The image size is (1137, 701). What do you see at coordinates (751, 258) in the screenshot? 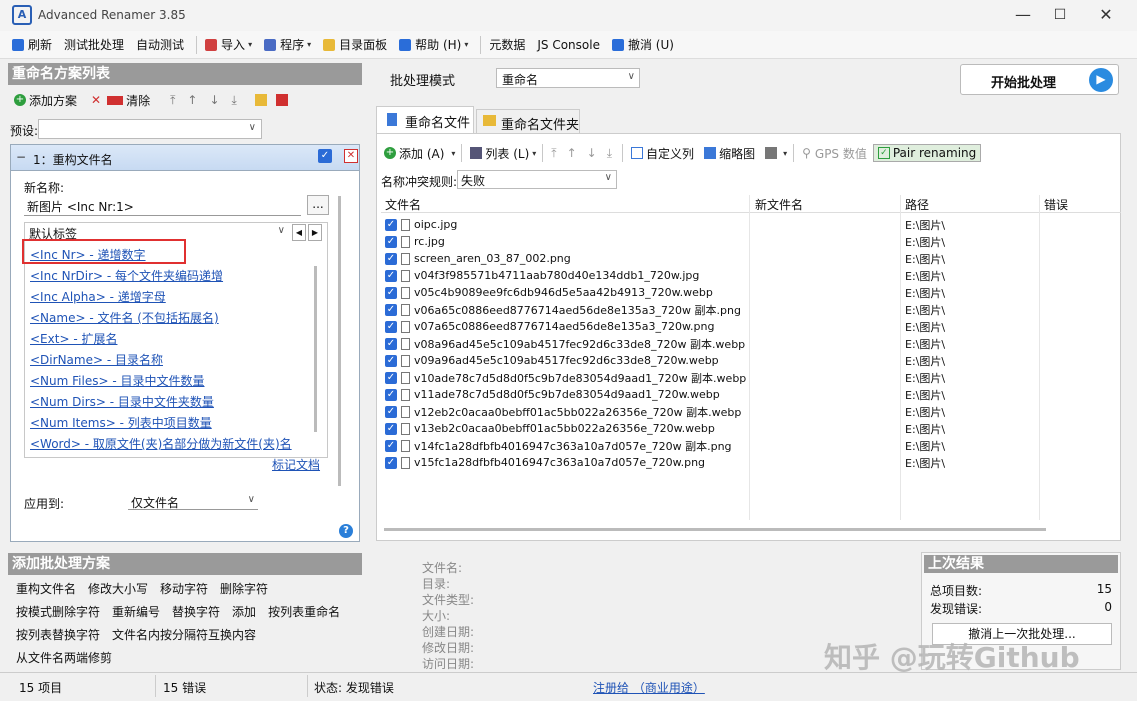
I see `table-row: ✓ screen_aren_03_87_002.png E:\图片\` at bounding box center [751, 258].